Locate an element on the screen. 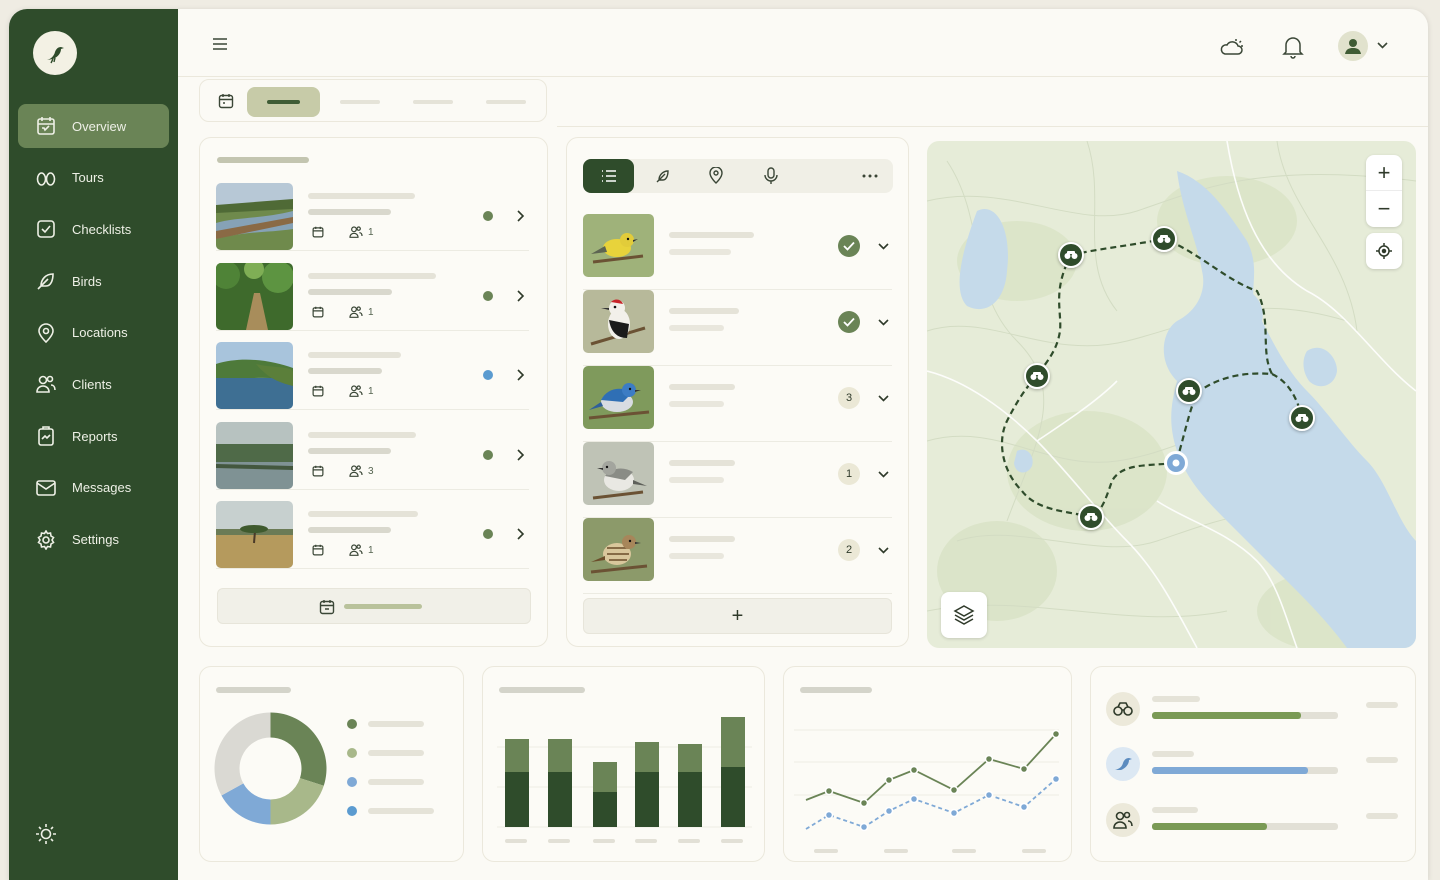 The image size is (1440, 880). progress-fill is located at coordinates (1230, 770).